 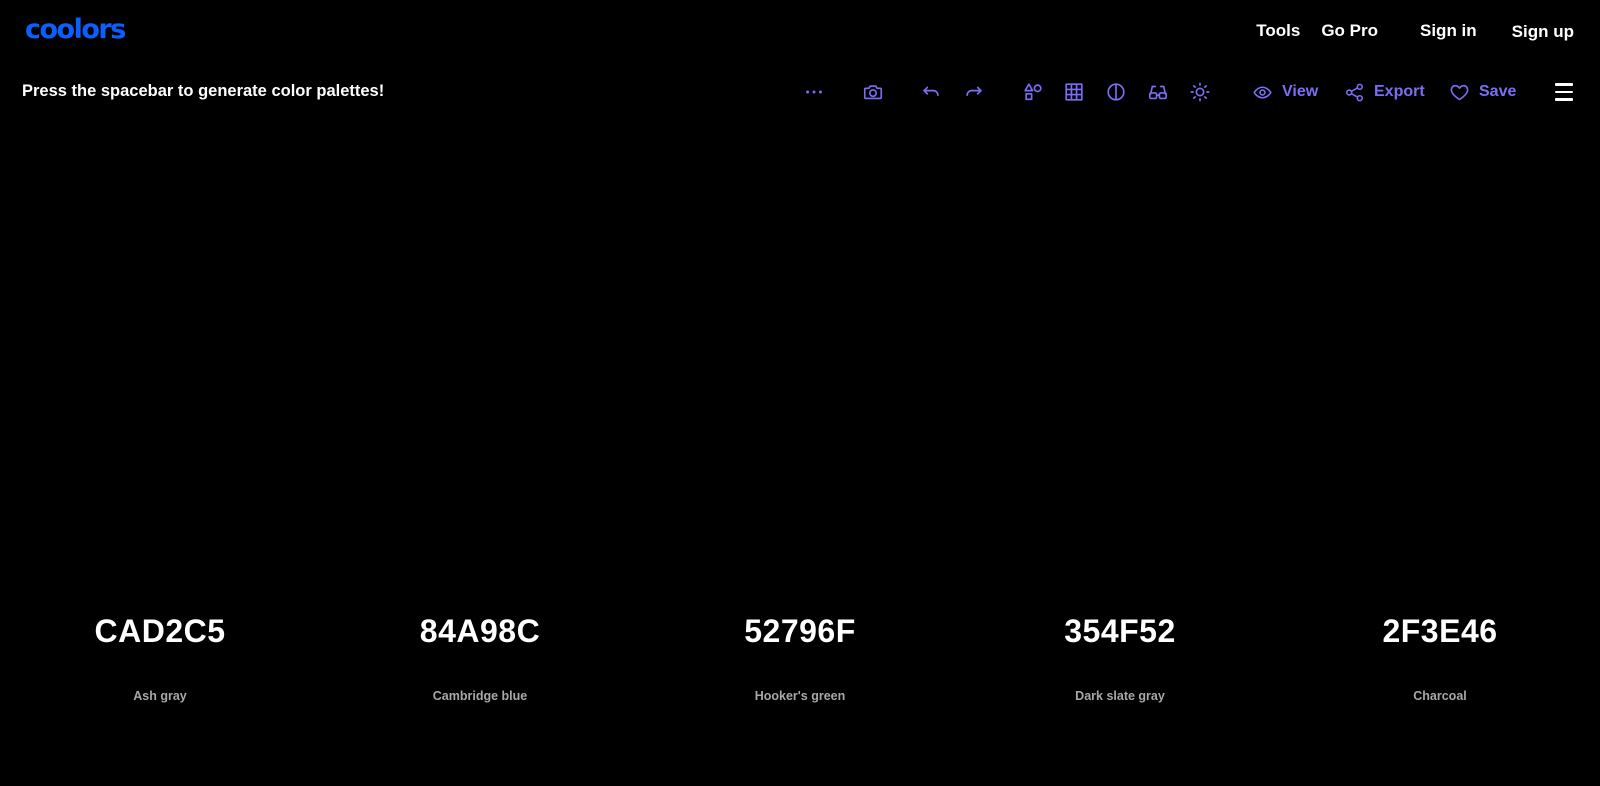 I want to click on share-icon, so click(x=1354, y=92).